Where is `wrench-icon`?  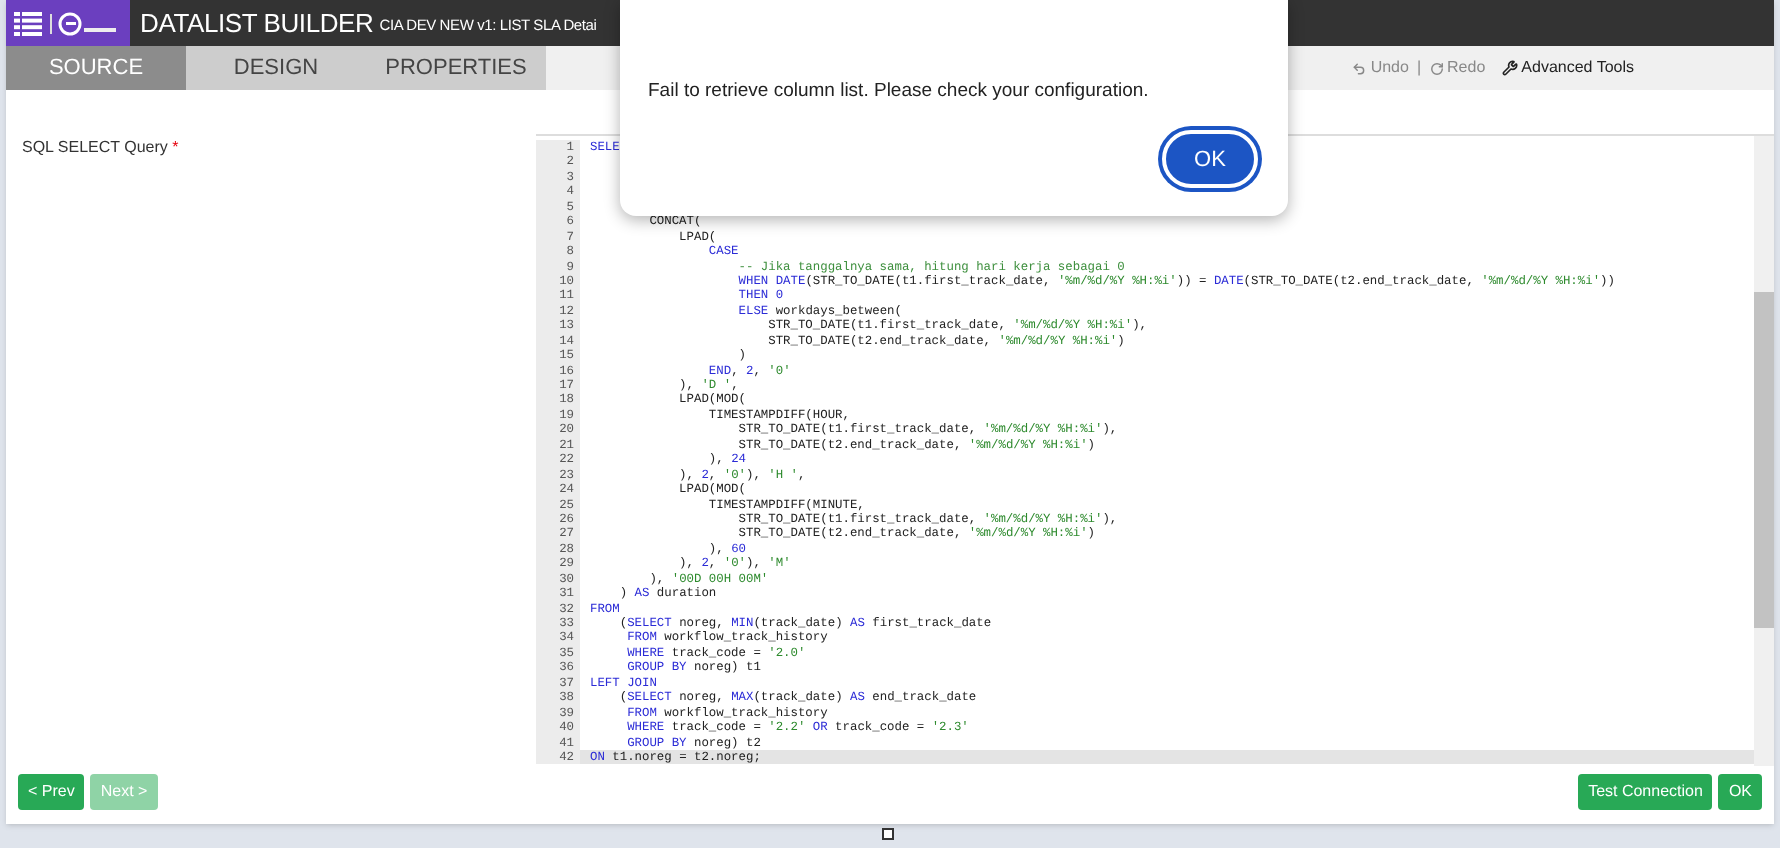
wrench-icon is located at coordinates (1509, 68).